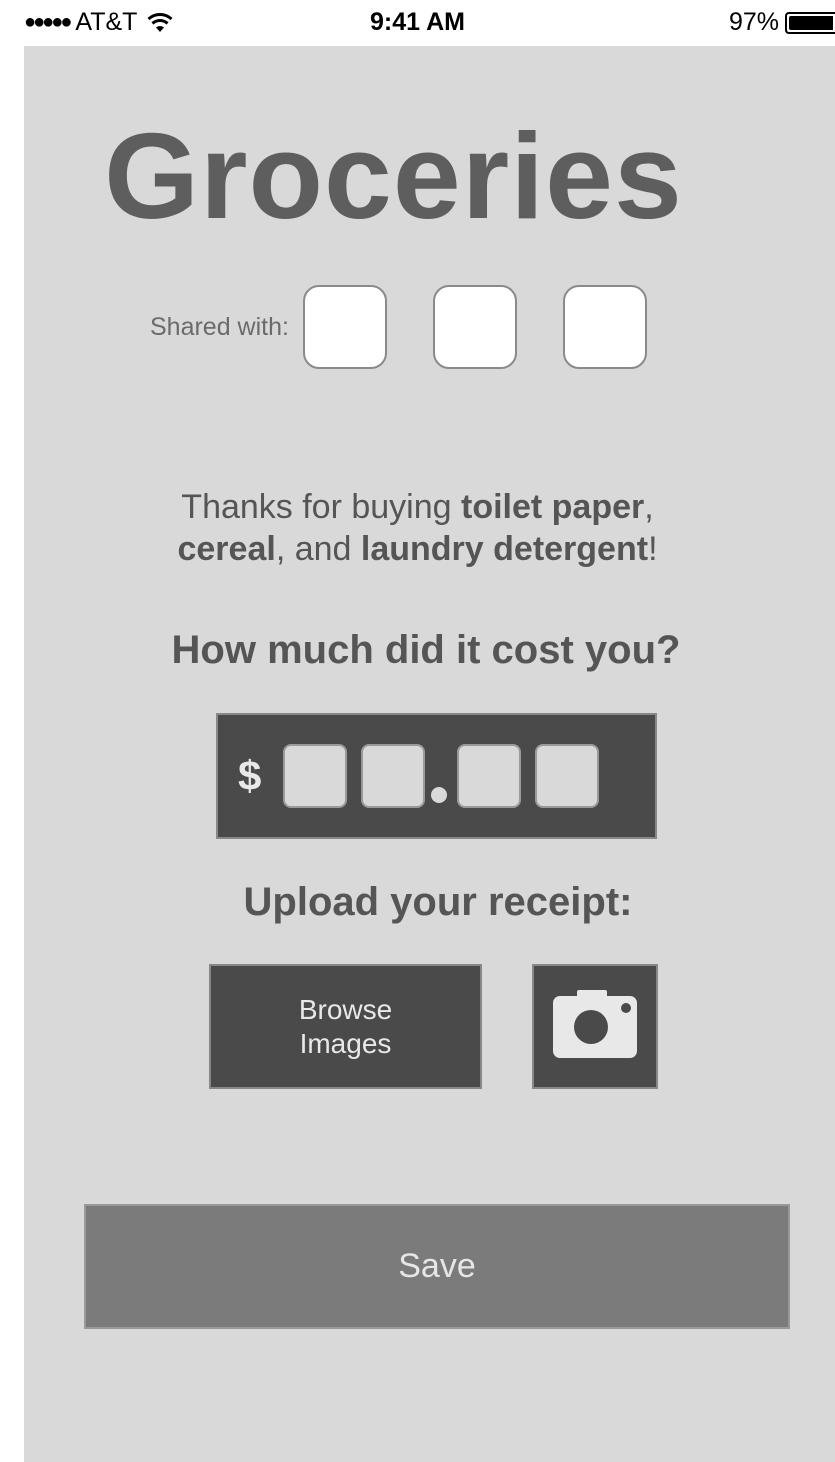 The image size is (835, 1462). Describe the element at coordinates (782, 22) in the screenshot. I see `status-right: 97%` at that location.